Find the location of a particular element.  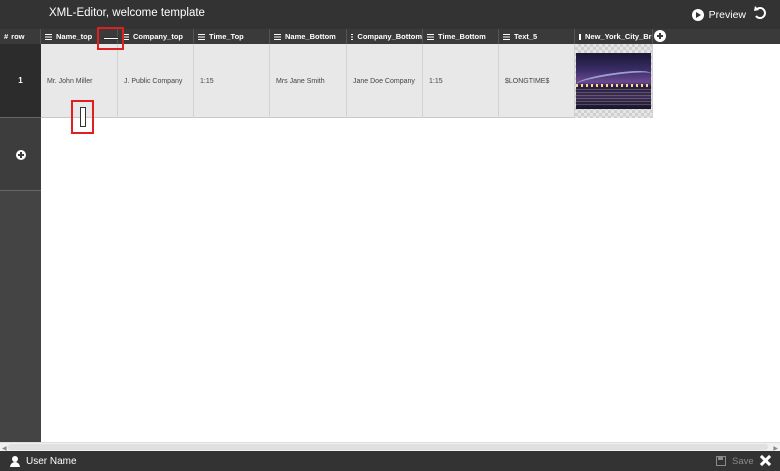

column-label: Text_5 is located at coordinates (526, 36).